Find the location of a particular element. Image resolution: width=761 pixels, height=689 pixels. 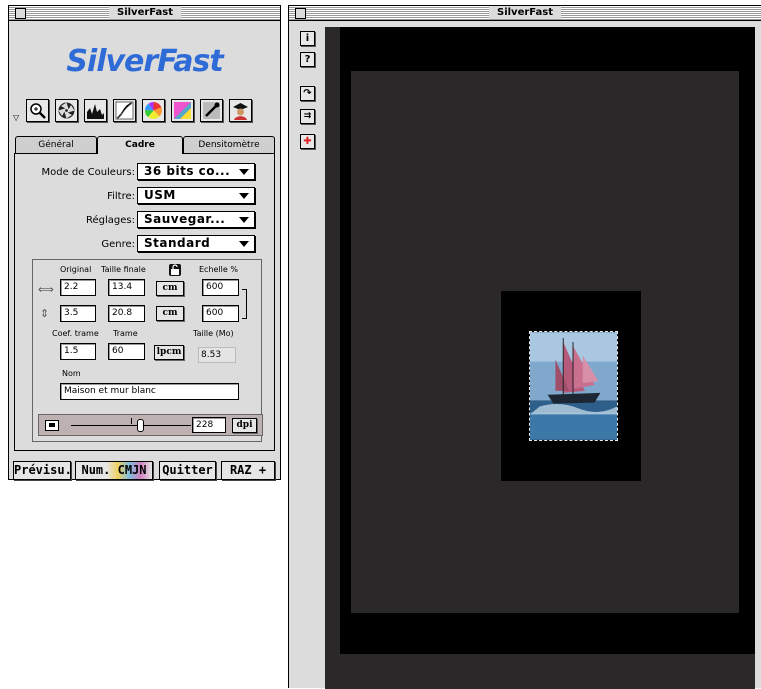

scan-region is located at coordinates (571, 386).